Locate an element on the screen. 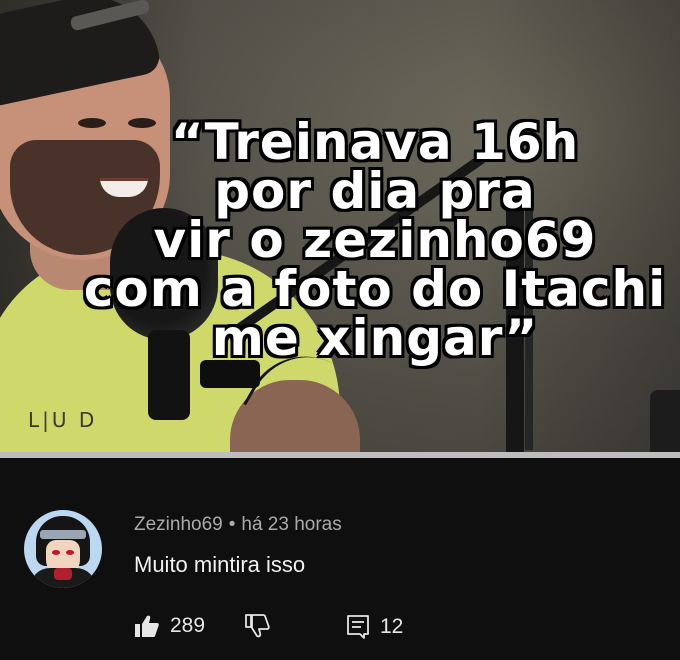  comment-meta: Zezinho69 • há 23 horas is located at coordinates (238, 525).